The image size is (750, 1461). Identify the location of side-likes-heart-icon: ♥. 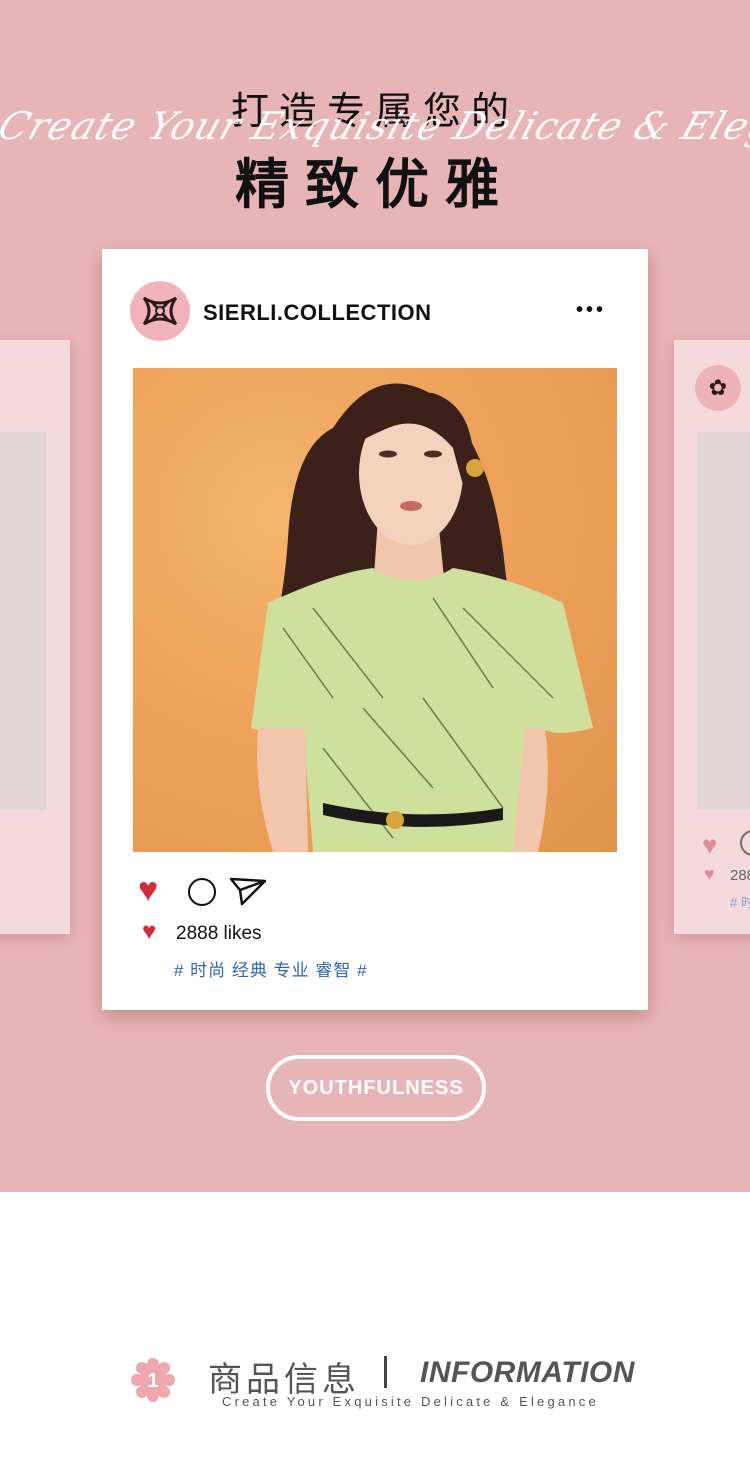
(709, 874).